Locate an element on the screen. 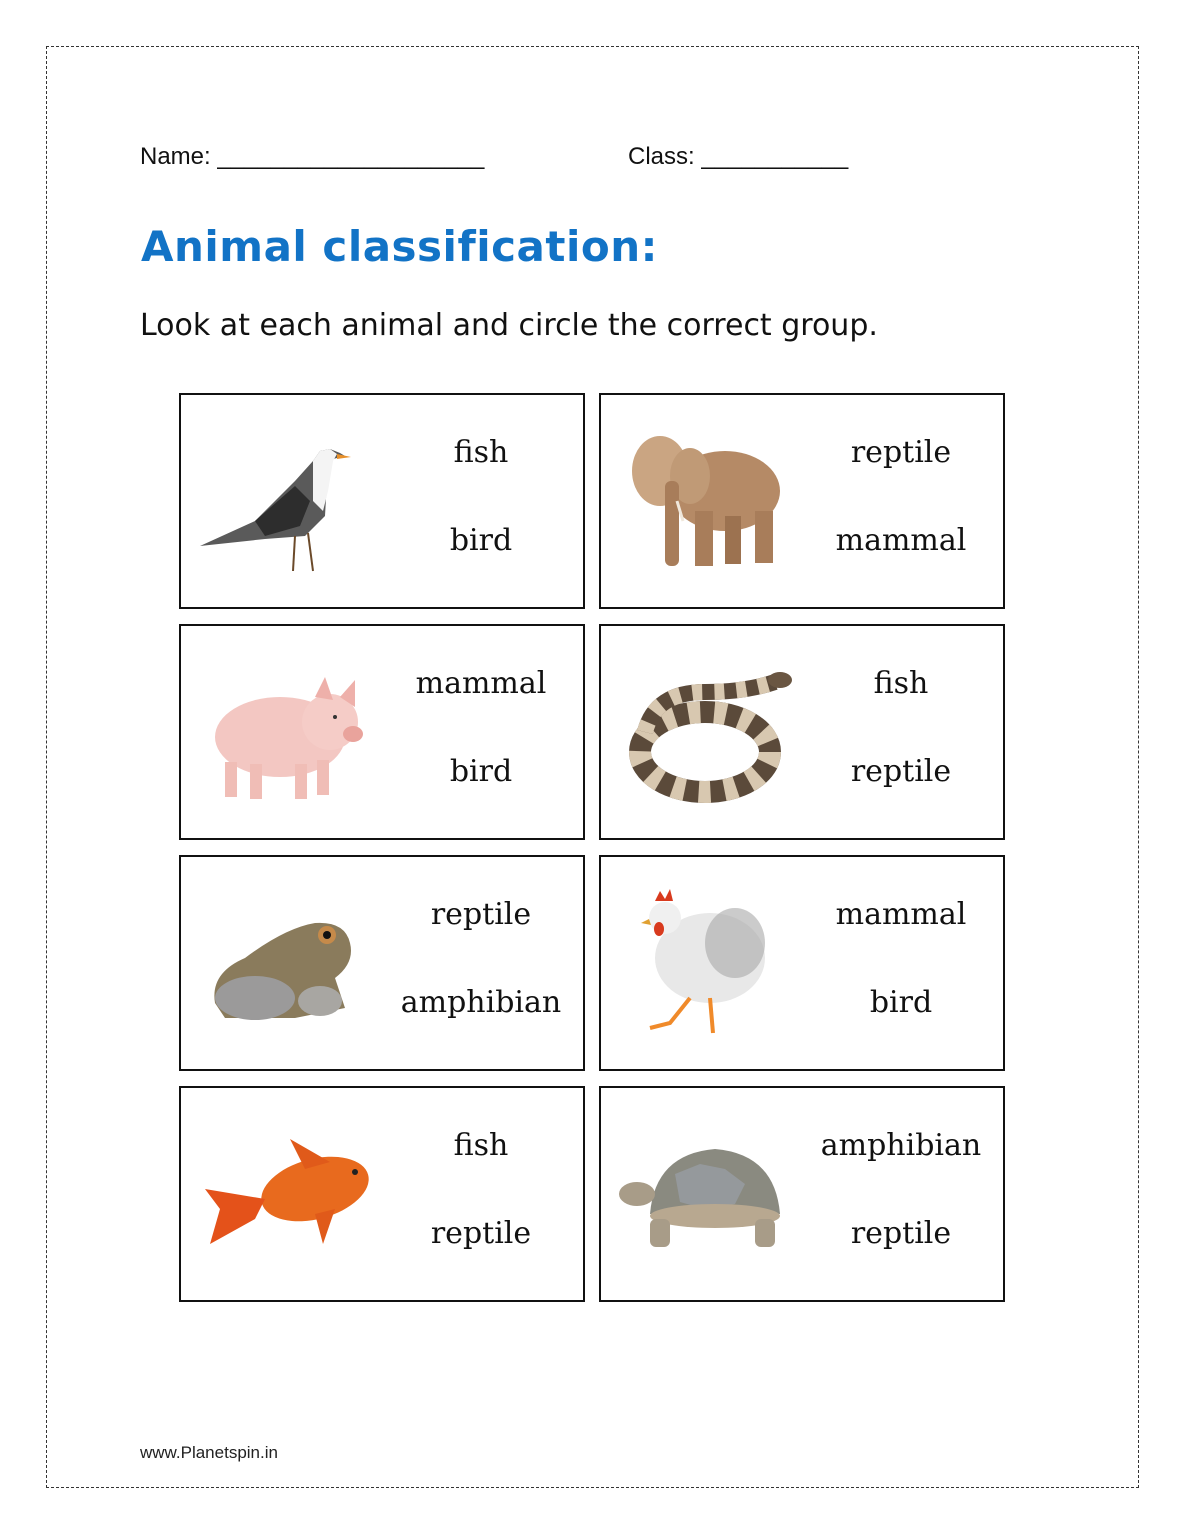 The width and height of the screenshot is (1187, 1536). animal-card-hen: mammal bird is located at coordinates (802, 963).